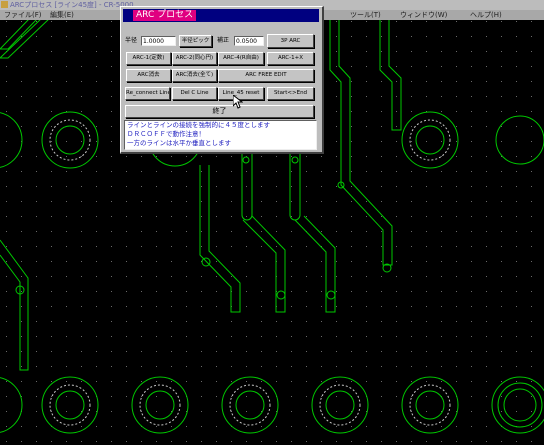  Describe the element at coordinates (365, 15) in the screenshot. I see `menu-tools: ツール(T)` at that location.